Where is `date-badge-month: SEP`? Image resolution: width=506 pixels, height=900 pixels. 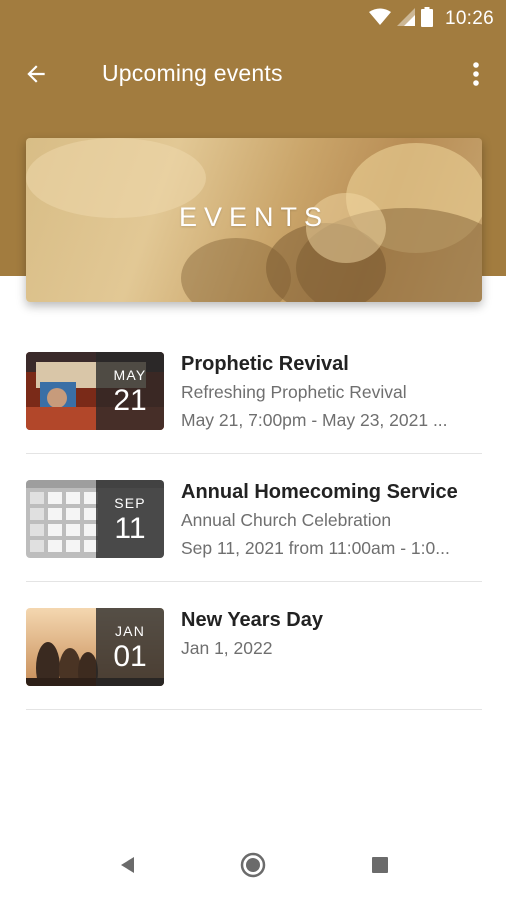
date-badge-month: SEP is located at coordinates (130, 503).